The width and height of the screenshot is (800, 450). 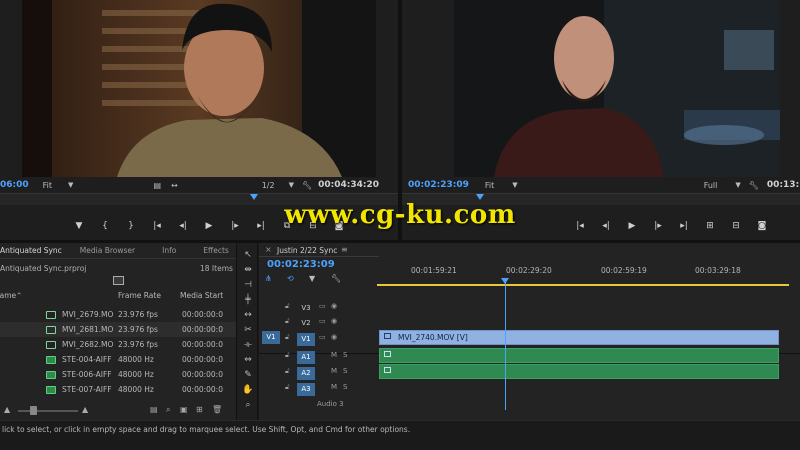 What do you see at coordinates (118, 314) in the screenshot?
I see `project-list-item: MVI_2679.MO 23.976 fps 00:00:00:0` at bounding box center [118, 314].